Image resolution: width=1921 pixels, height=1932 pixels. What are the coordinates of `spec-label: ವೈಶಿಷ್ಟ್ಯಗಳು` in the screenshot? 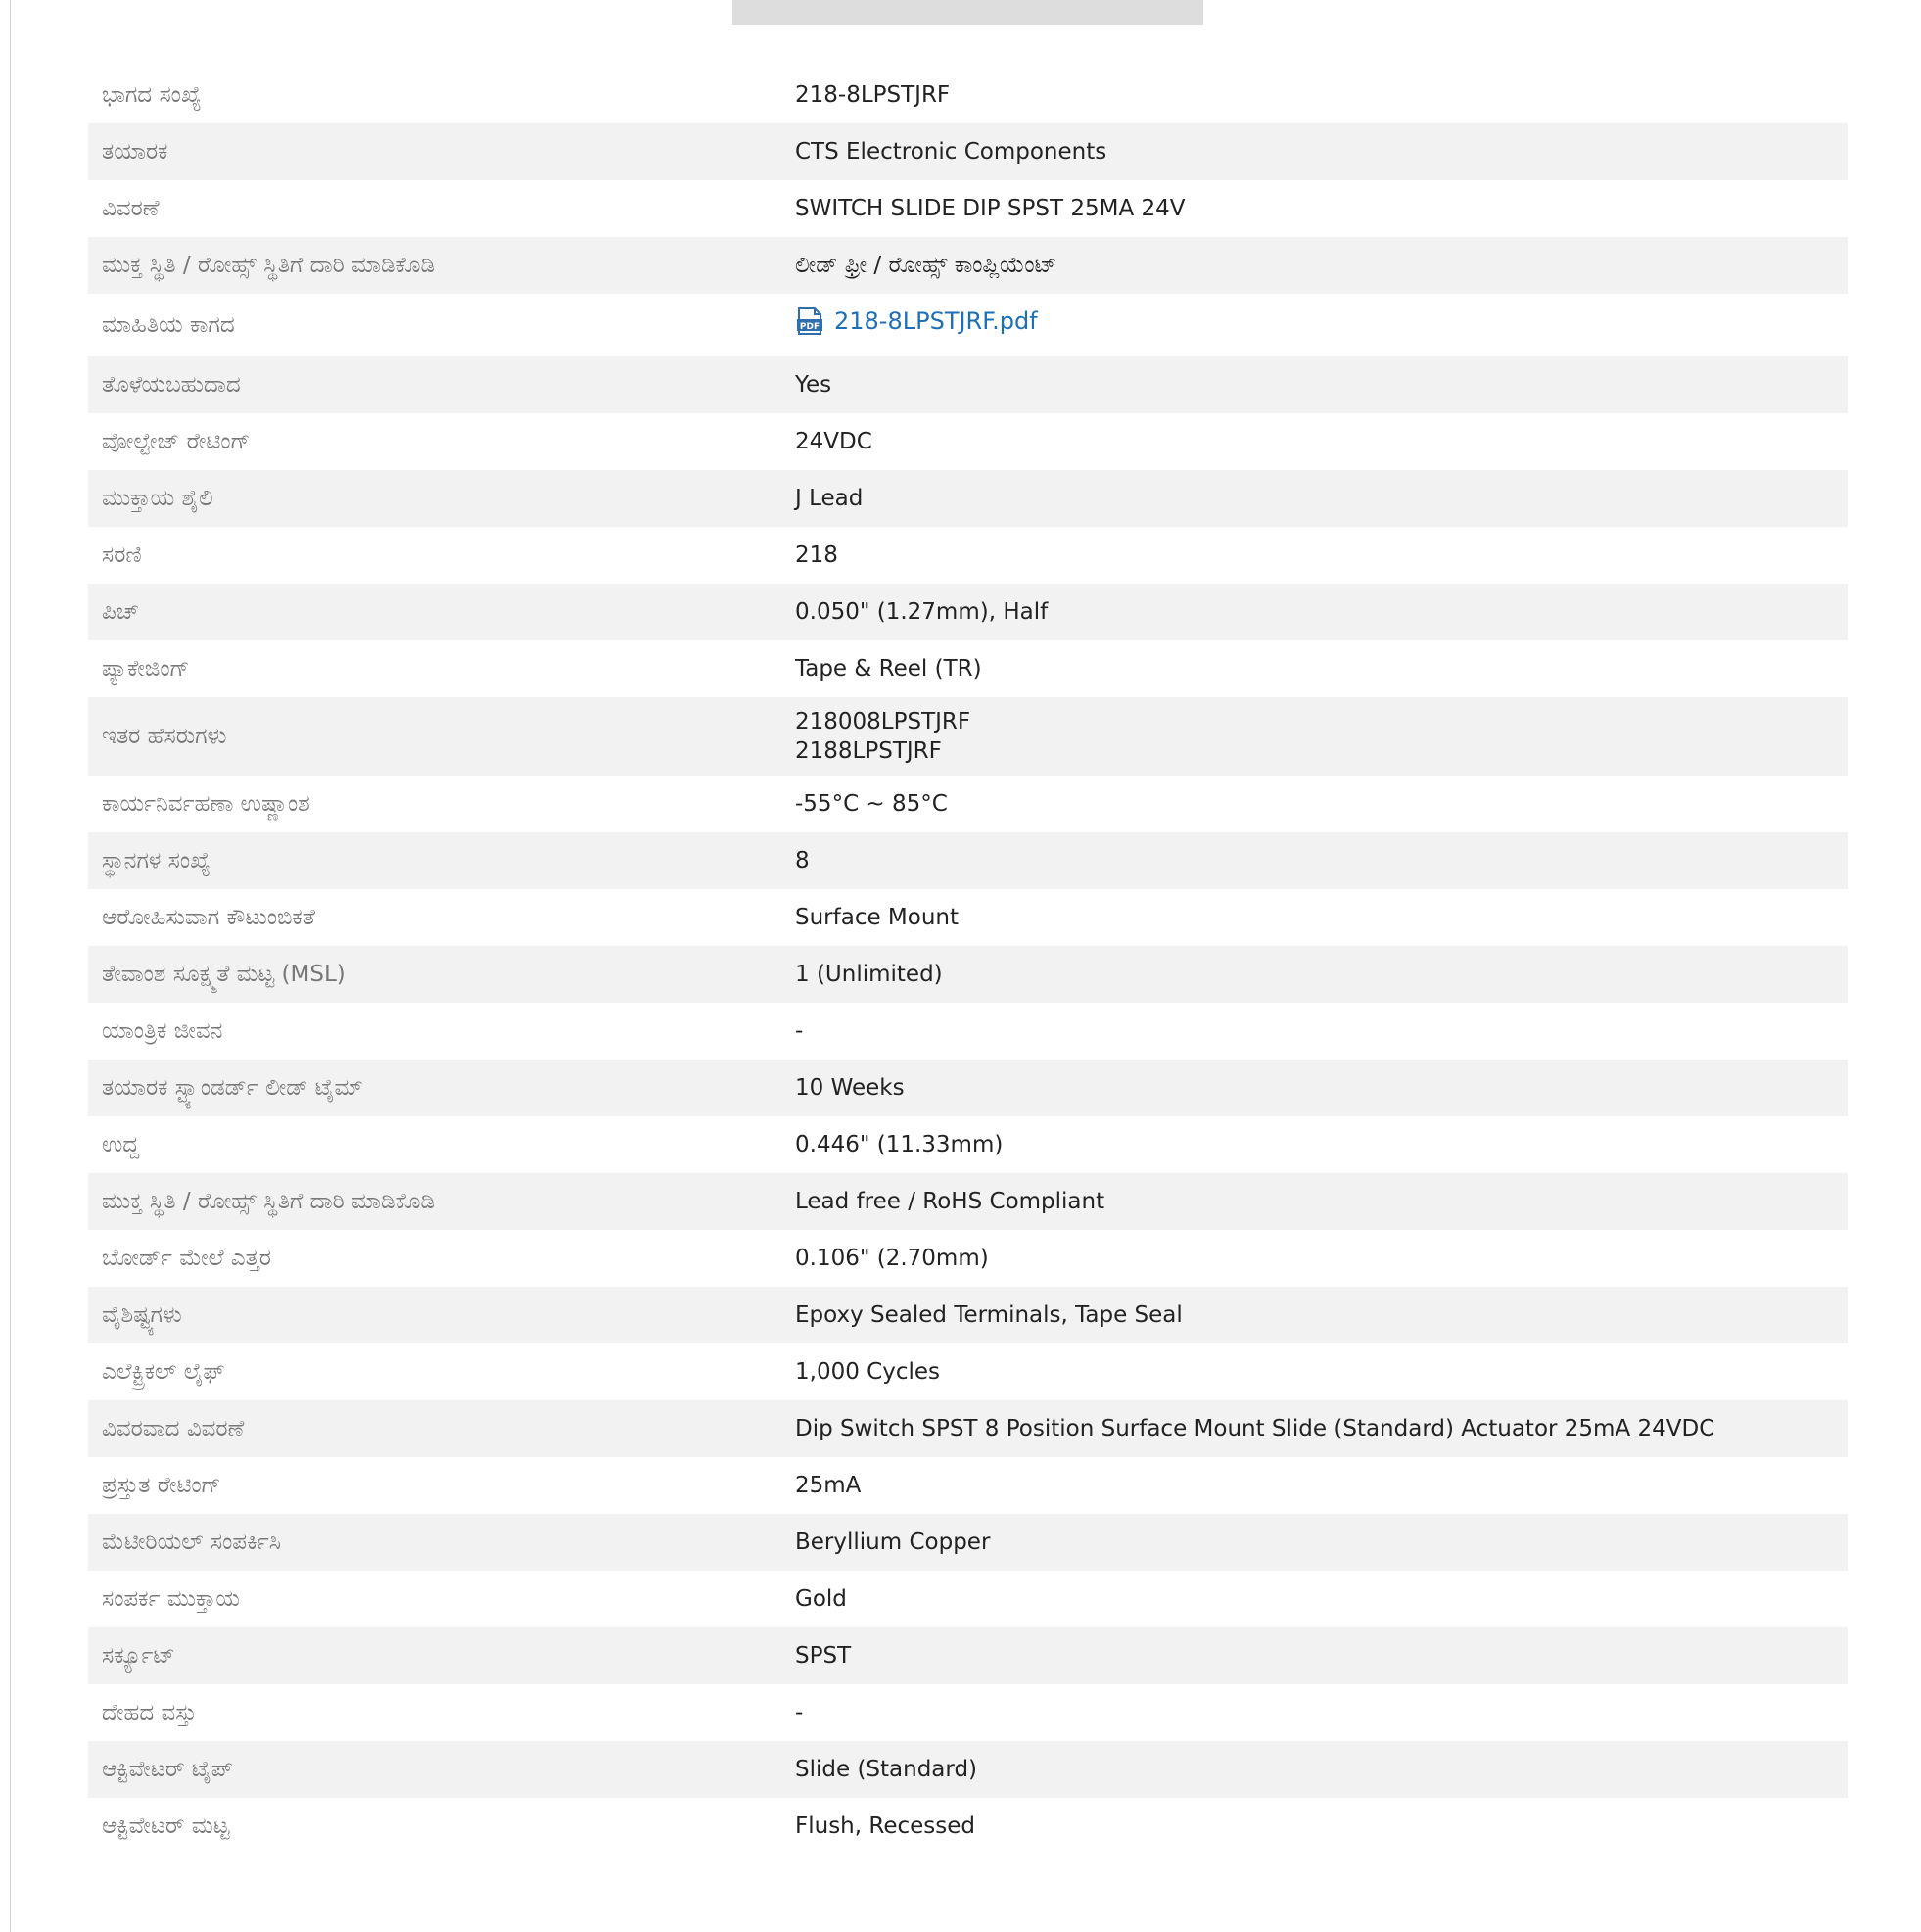 It's located at (434, 1315).